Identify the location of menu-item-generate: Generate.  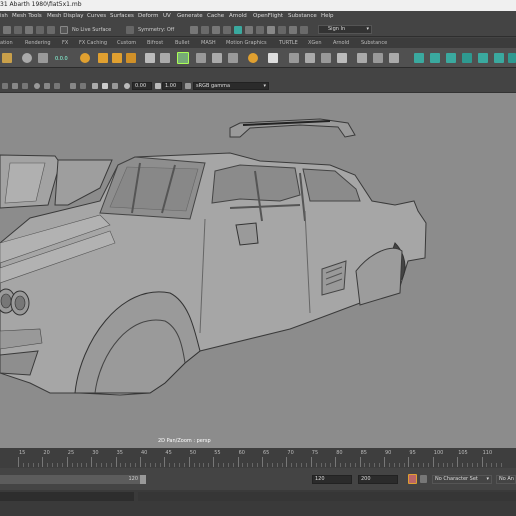
(190, 16).